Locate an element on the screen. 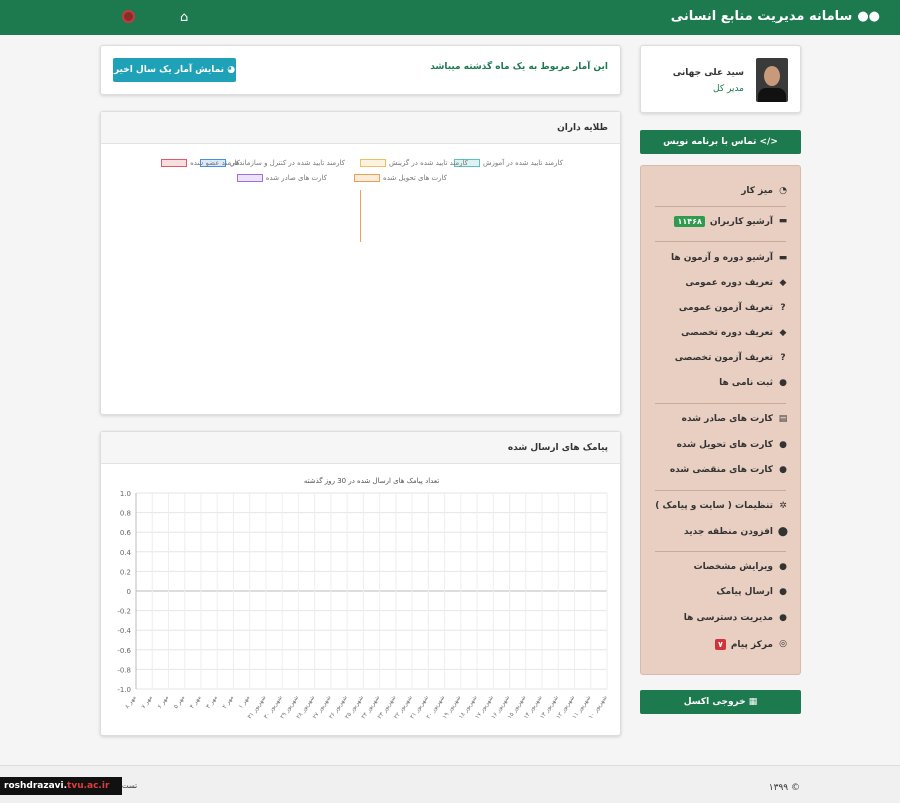 The height and width of the screenshot is (803, 900). sidebar-item: ● کارت های منقضی شده is located at coordinates (729, 470).